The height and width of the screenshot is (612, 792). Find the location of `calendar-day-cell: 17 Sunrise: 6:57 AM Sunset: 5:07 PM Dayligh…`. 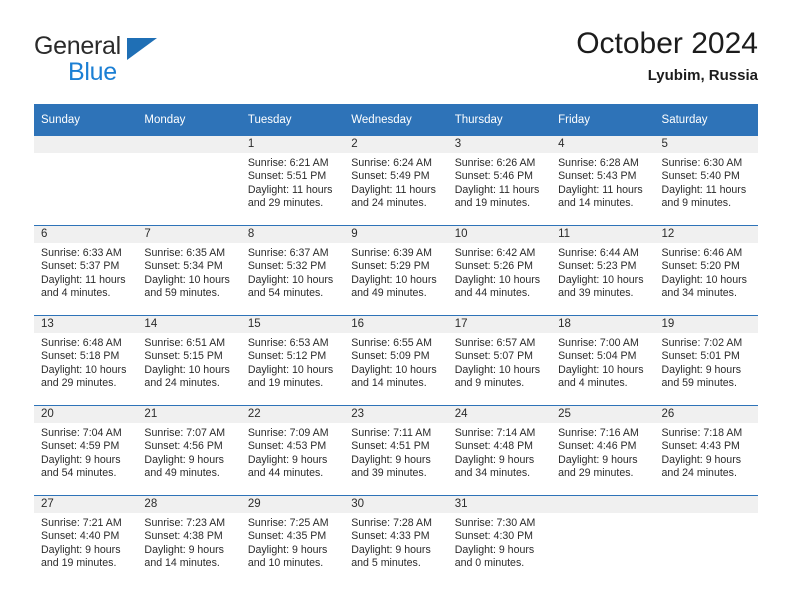

calendar-day-cell: 17 Sunrise: 6:57 AM Sunset: 5:07 PM Dayligh… is located at coordinates (499, 360).